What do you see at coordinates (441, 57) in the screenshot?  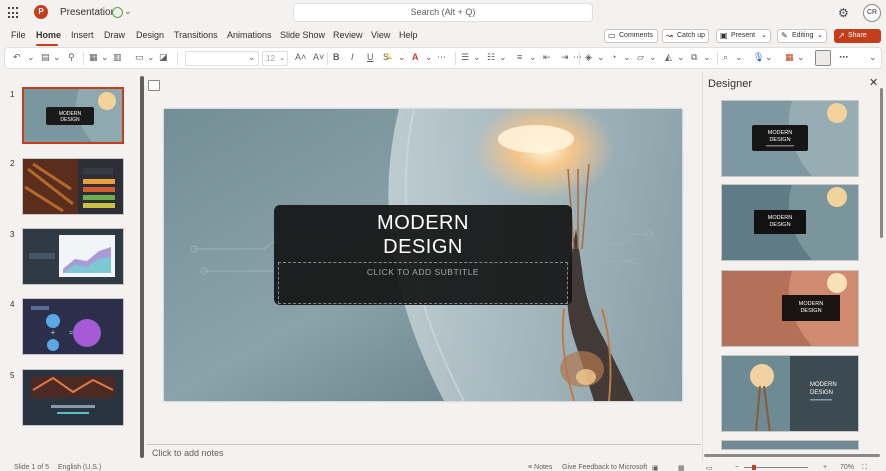 I see `more-font-options-icon: ⋯` at bounding box center [441, 57].